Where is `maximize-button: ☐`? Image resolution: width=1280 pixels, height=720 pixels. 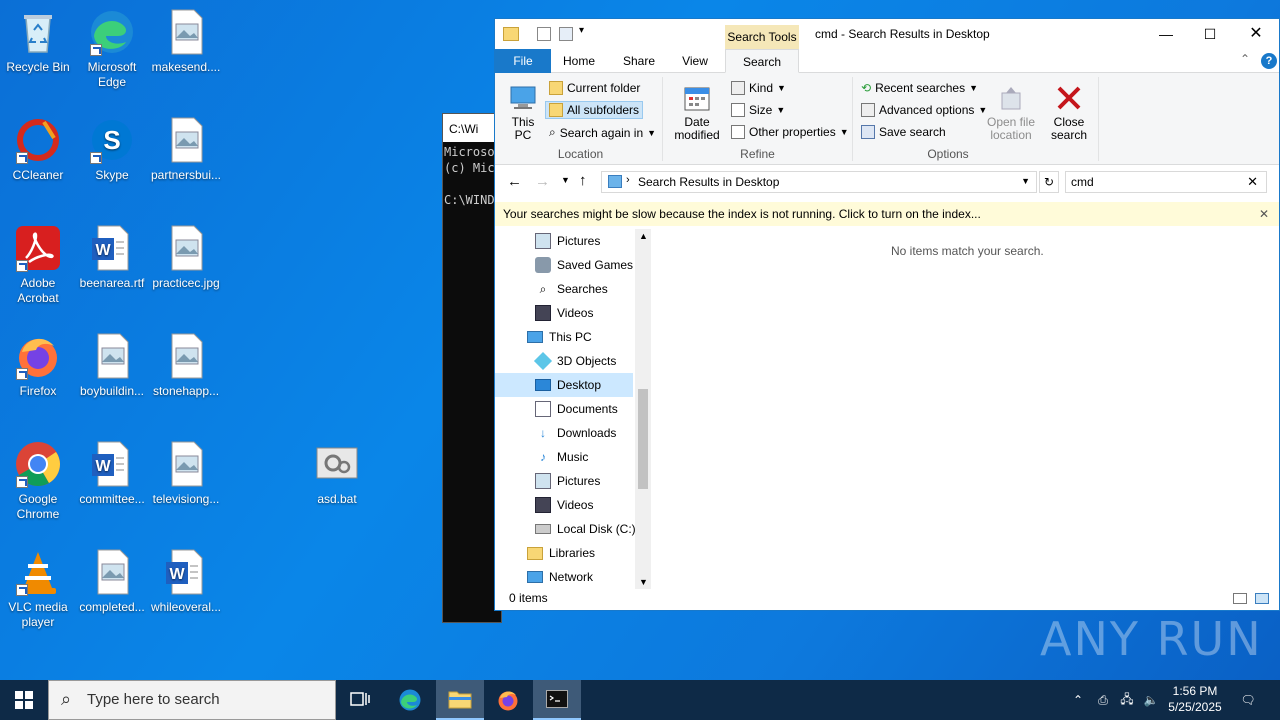 maximize-button: ☐ is located at coordinates (1210, 34).